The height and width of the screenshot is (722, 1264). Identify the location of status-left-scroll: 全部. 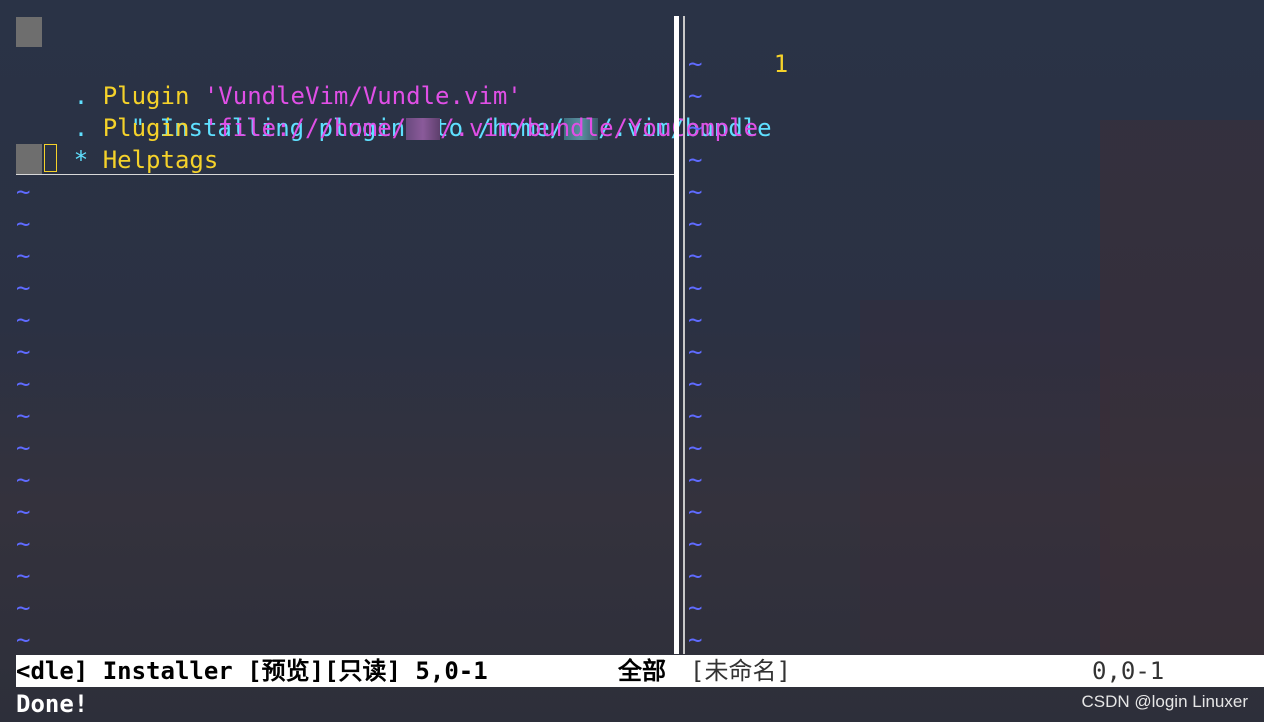
(642, 671).